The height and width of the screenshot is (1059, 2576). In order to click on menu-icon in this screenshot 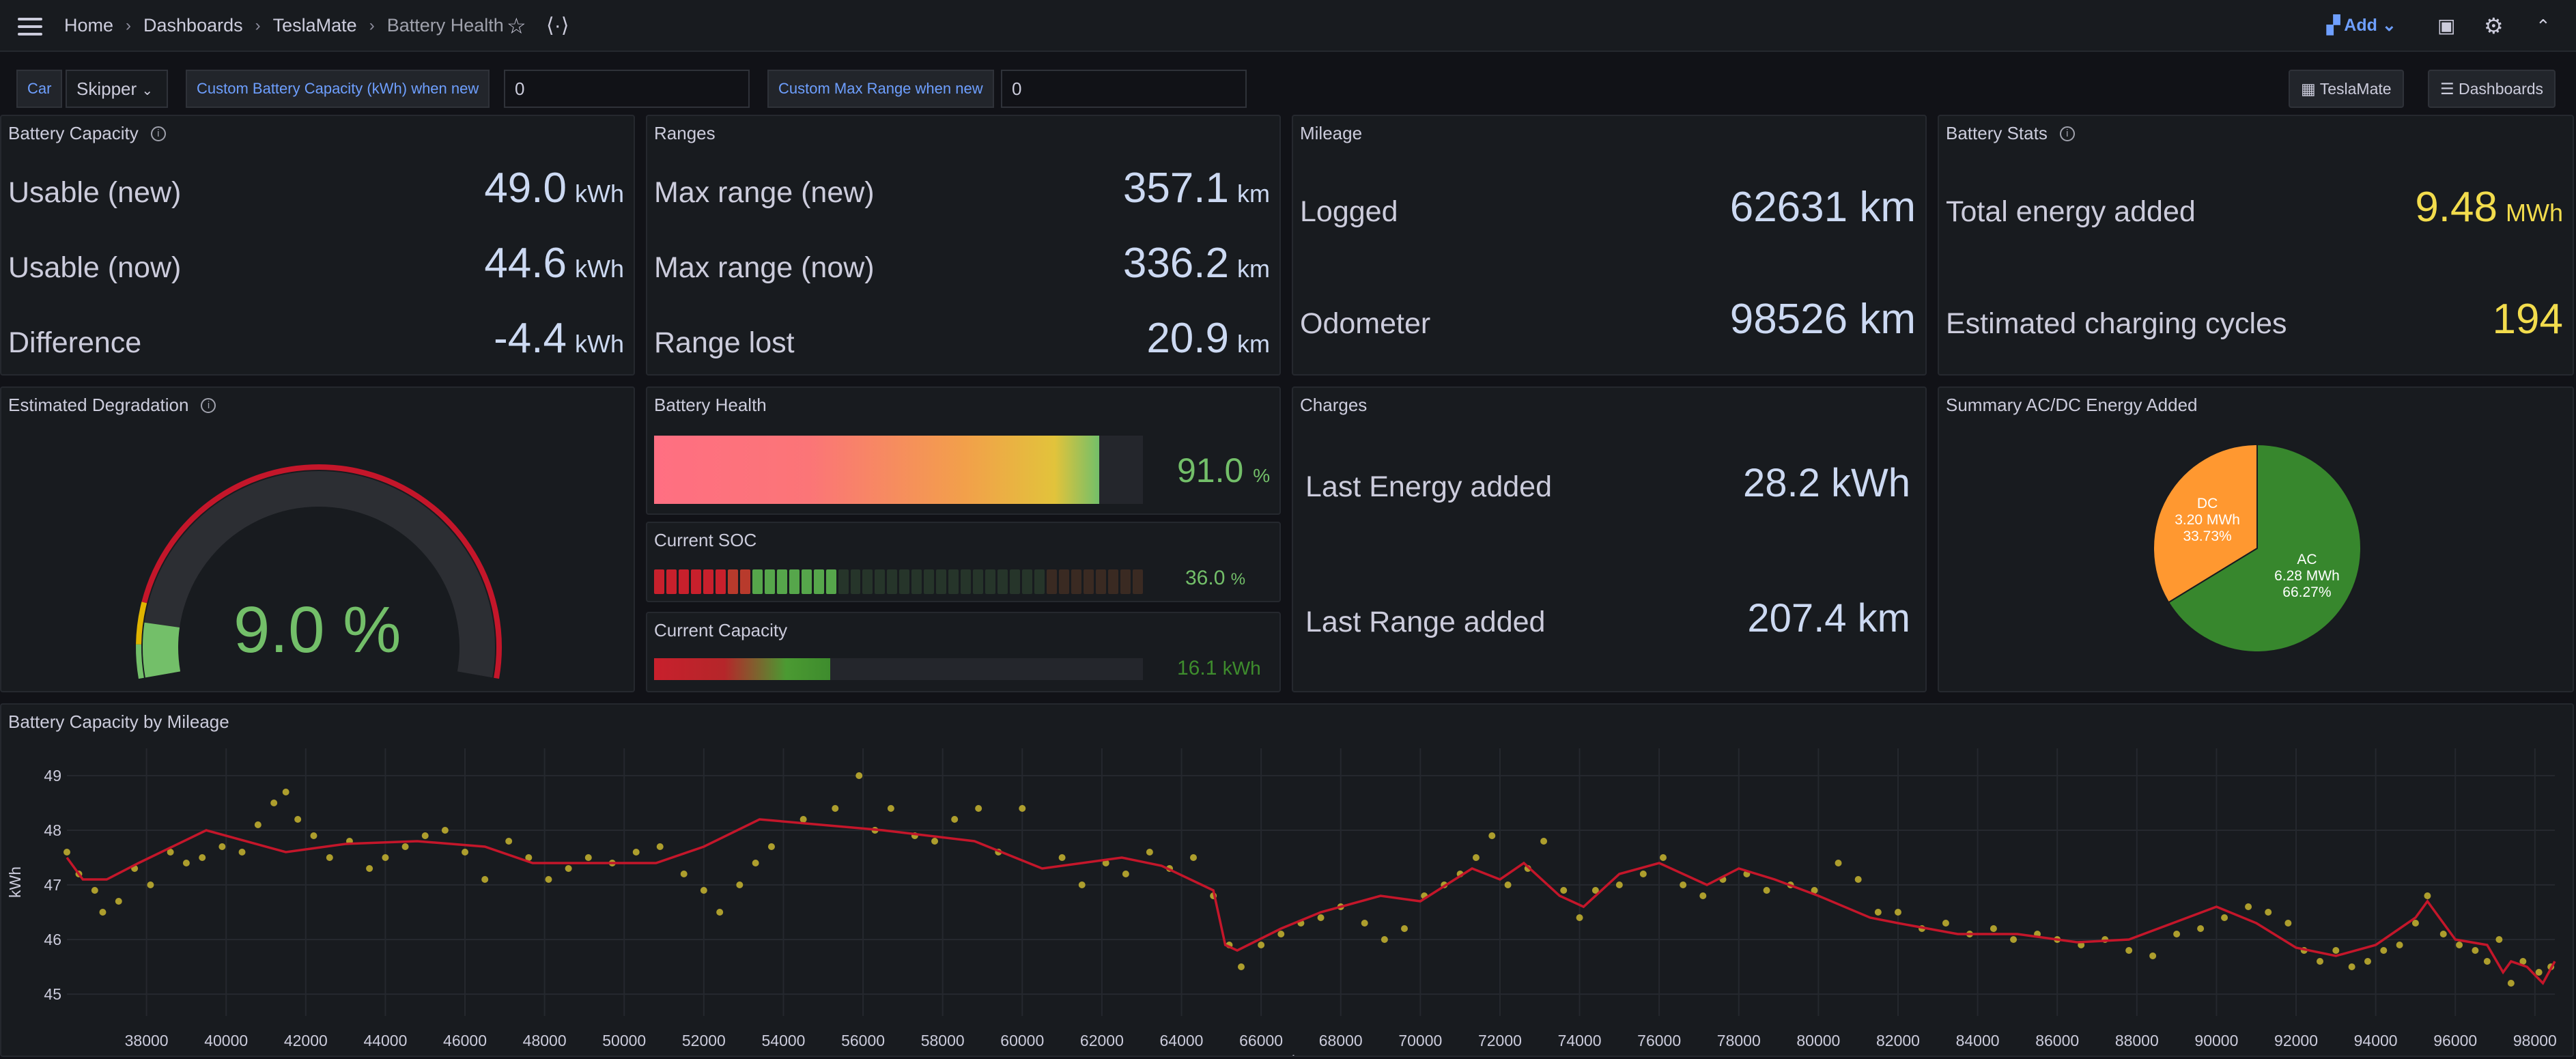, I will do `click(30, 27)`.